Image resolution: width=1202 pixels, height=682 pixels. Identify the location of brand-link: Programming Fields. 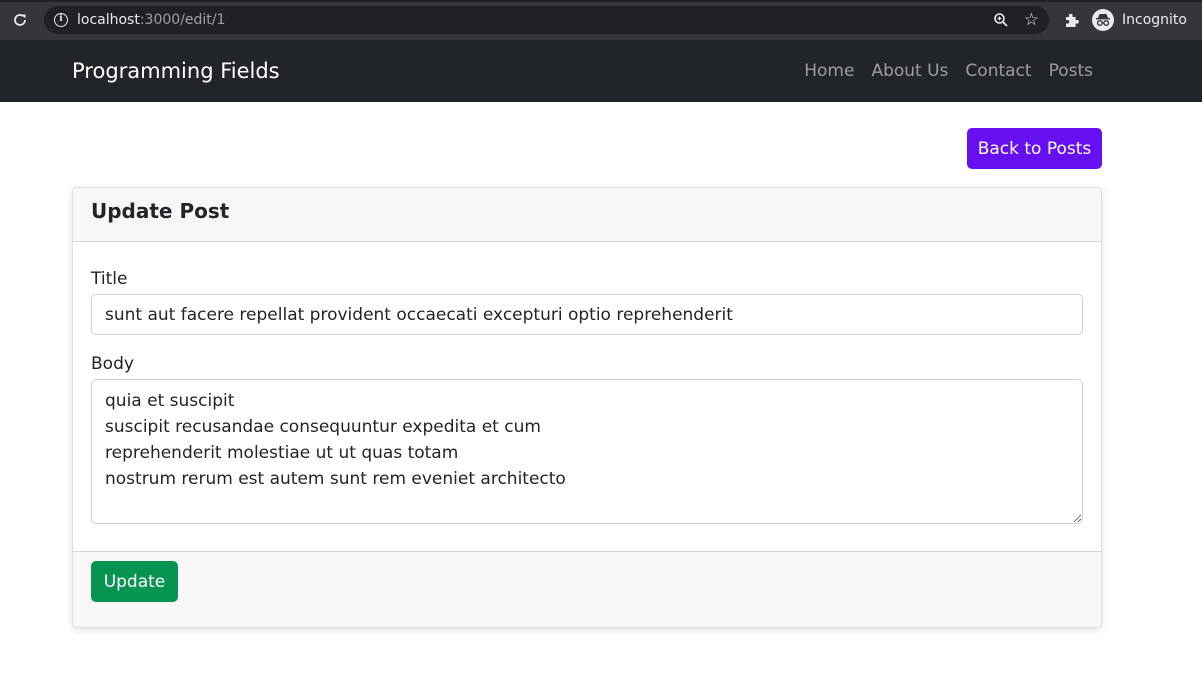
(176, 71).